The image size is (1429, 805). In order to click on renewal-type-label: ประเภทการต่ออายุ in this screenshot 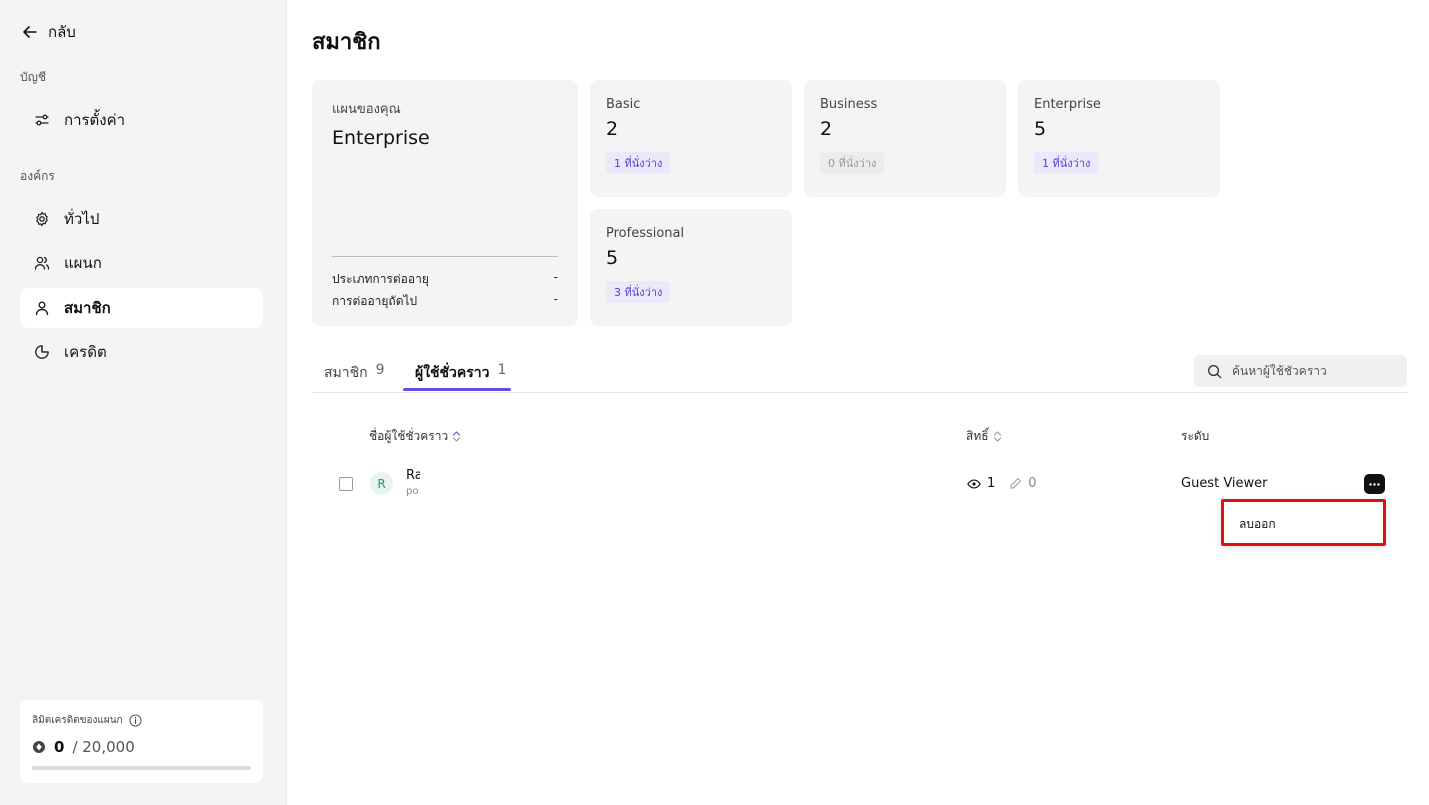, I will do `click(380, 279)`.